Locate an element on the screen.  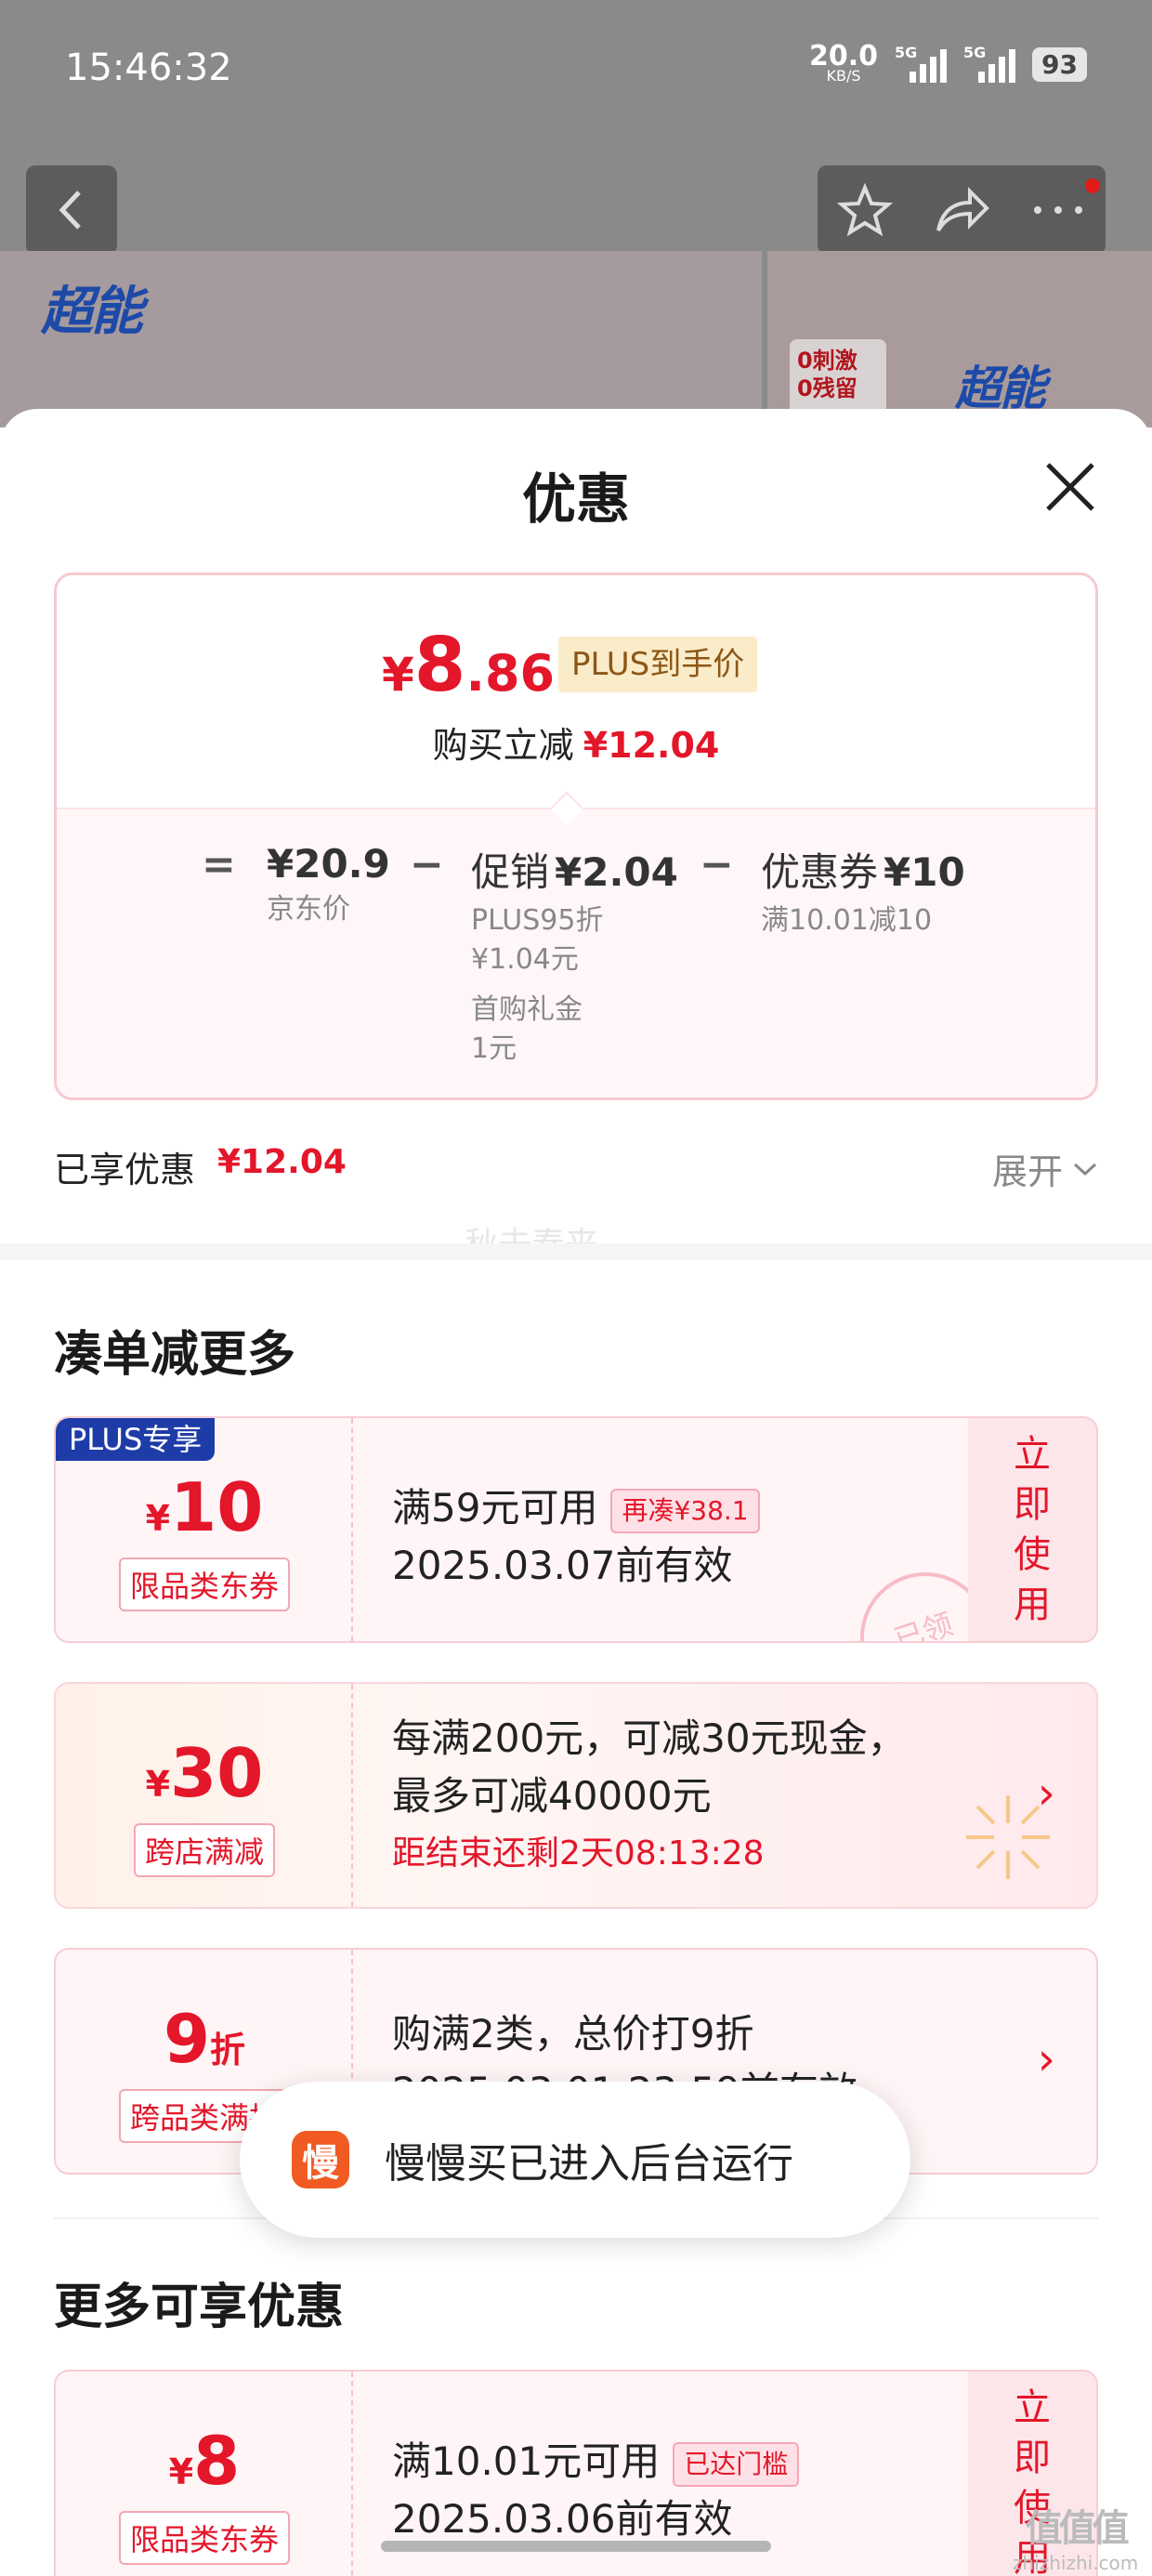
final-price-block: ¥8.86 PLUS到手价 购买立减 ¥12.04 is located at coordinates (576, 691).